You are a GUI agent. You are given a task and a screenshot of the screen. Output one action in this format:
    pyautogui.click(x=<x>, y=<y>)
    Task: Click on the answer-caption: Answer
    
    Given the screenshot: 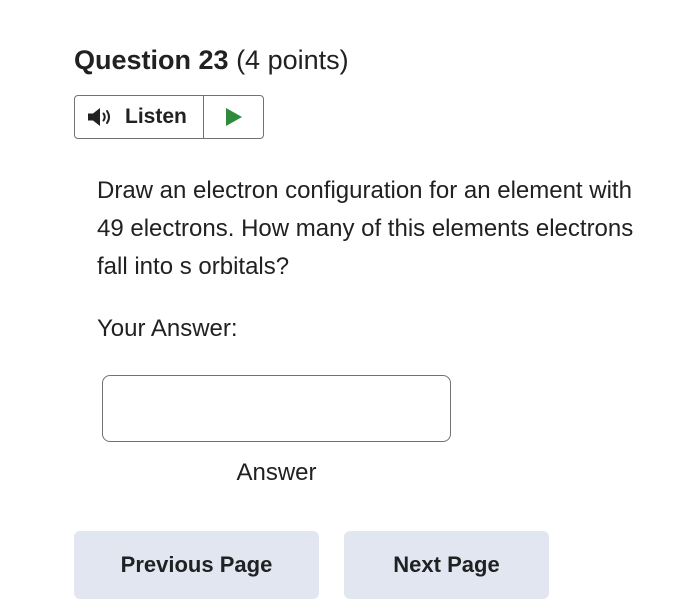 What is the action you would take?
    pyautogui.click(x=276, y=472)
    